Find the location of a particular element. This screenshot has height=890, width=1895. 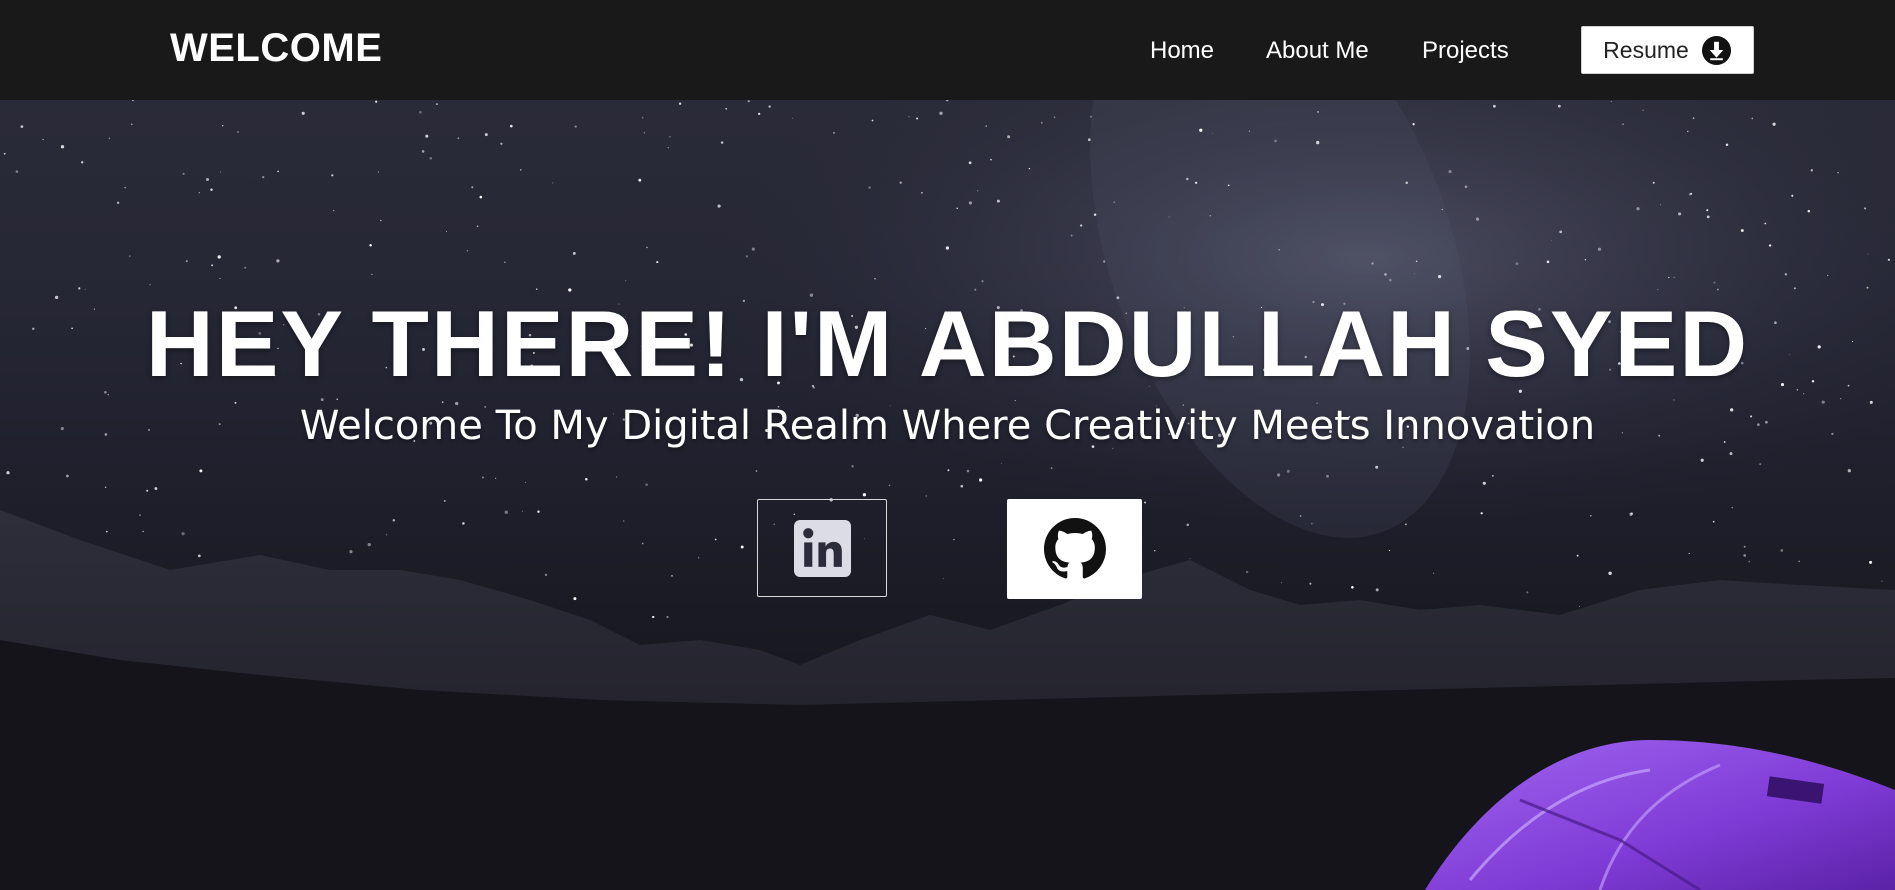

linkedin-button is located at coordinates (822, 548).